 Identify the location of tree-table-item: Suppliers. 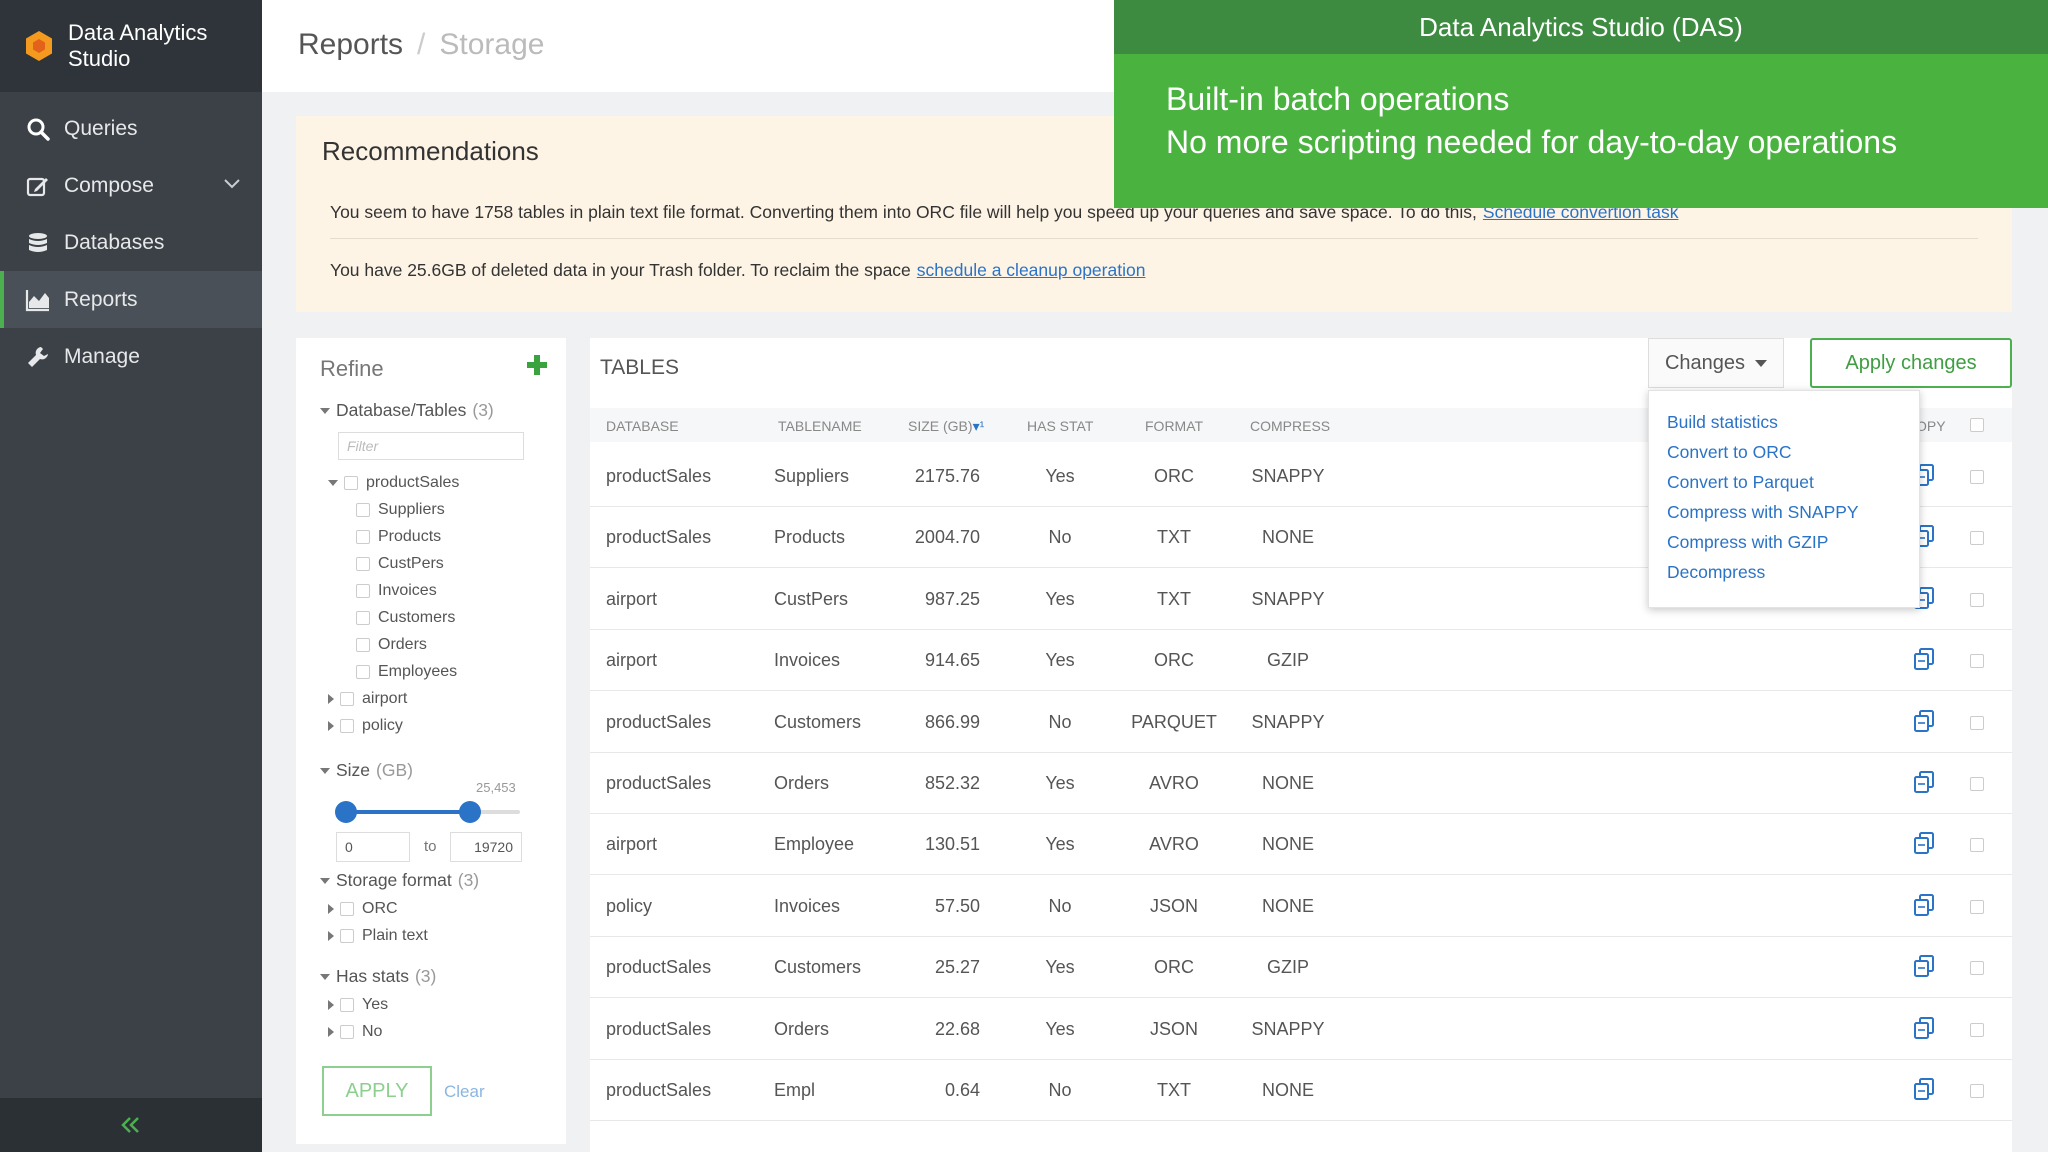
(400, 510).